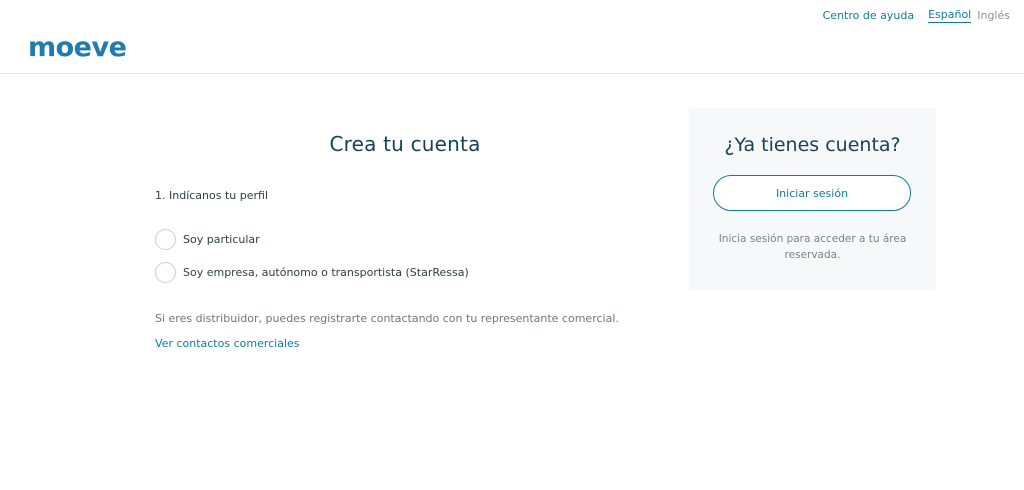 The image size is (1024, 490). What do you see at coordinates (812, 145) in the screenshot?
I see `login-card-title: ¿Ya tienes cuenta?` at bounding box center [812, 145].